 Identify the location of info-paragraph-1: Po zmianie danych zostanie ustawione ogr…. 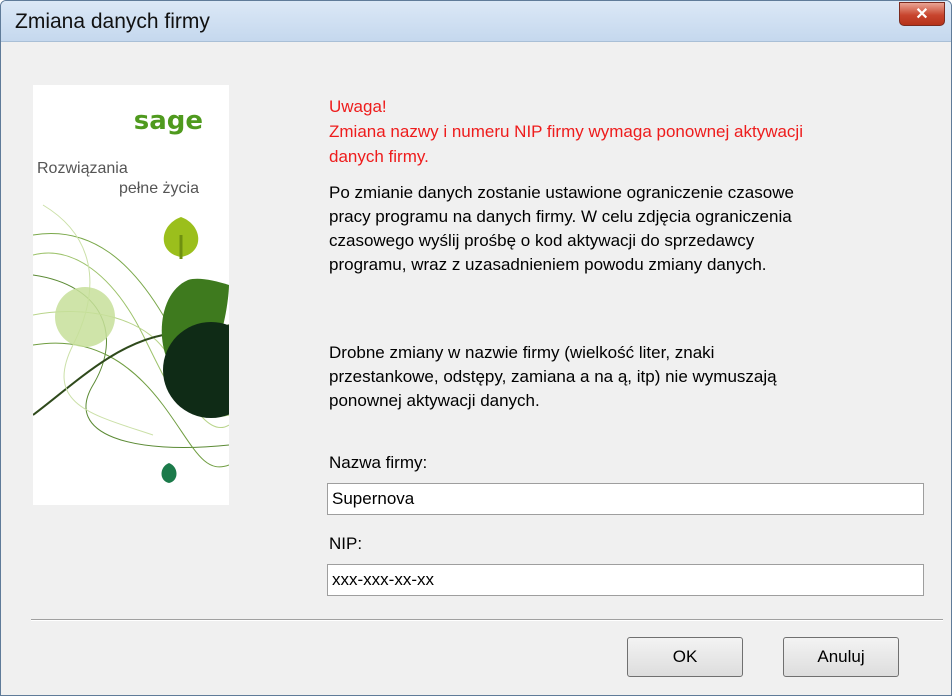
(561, 229).